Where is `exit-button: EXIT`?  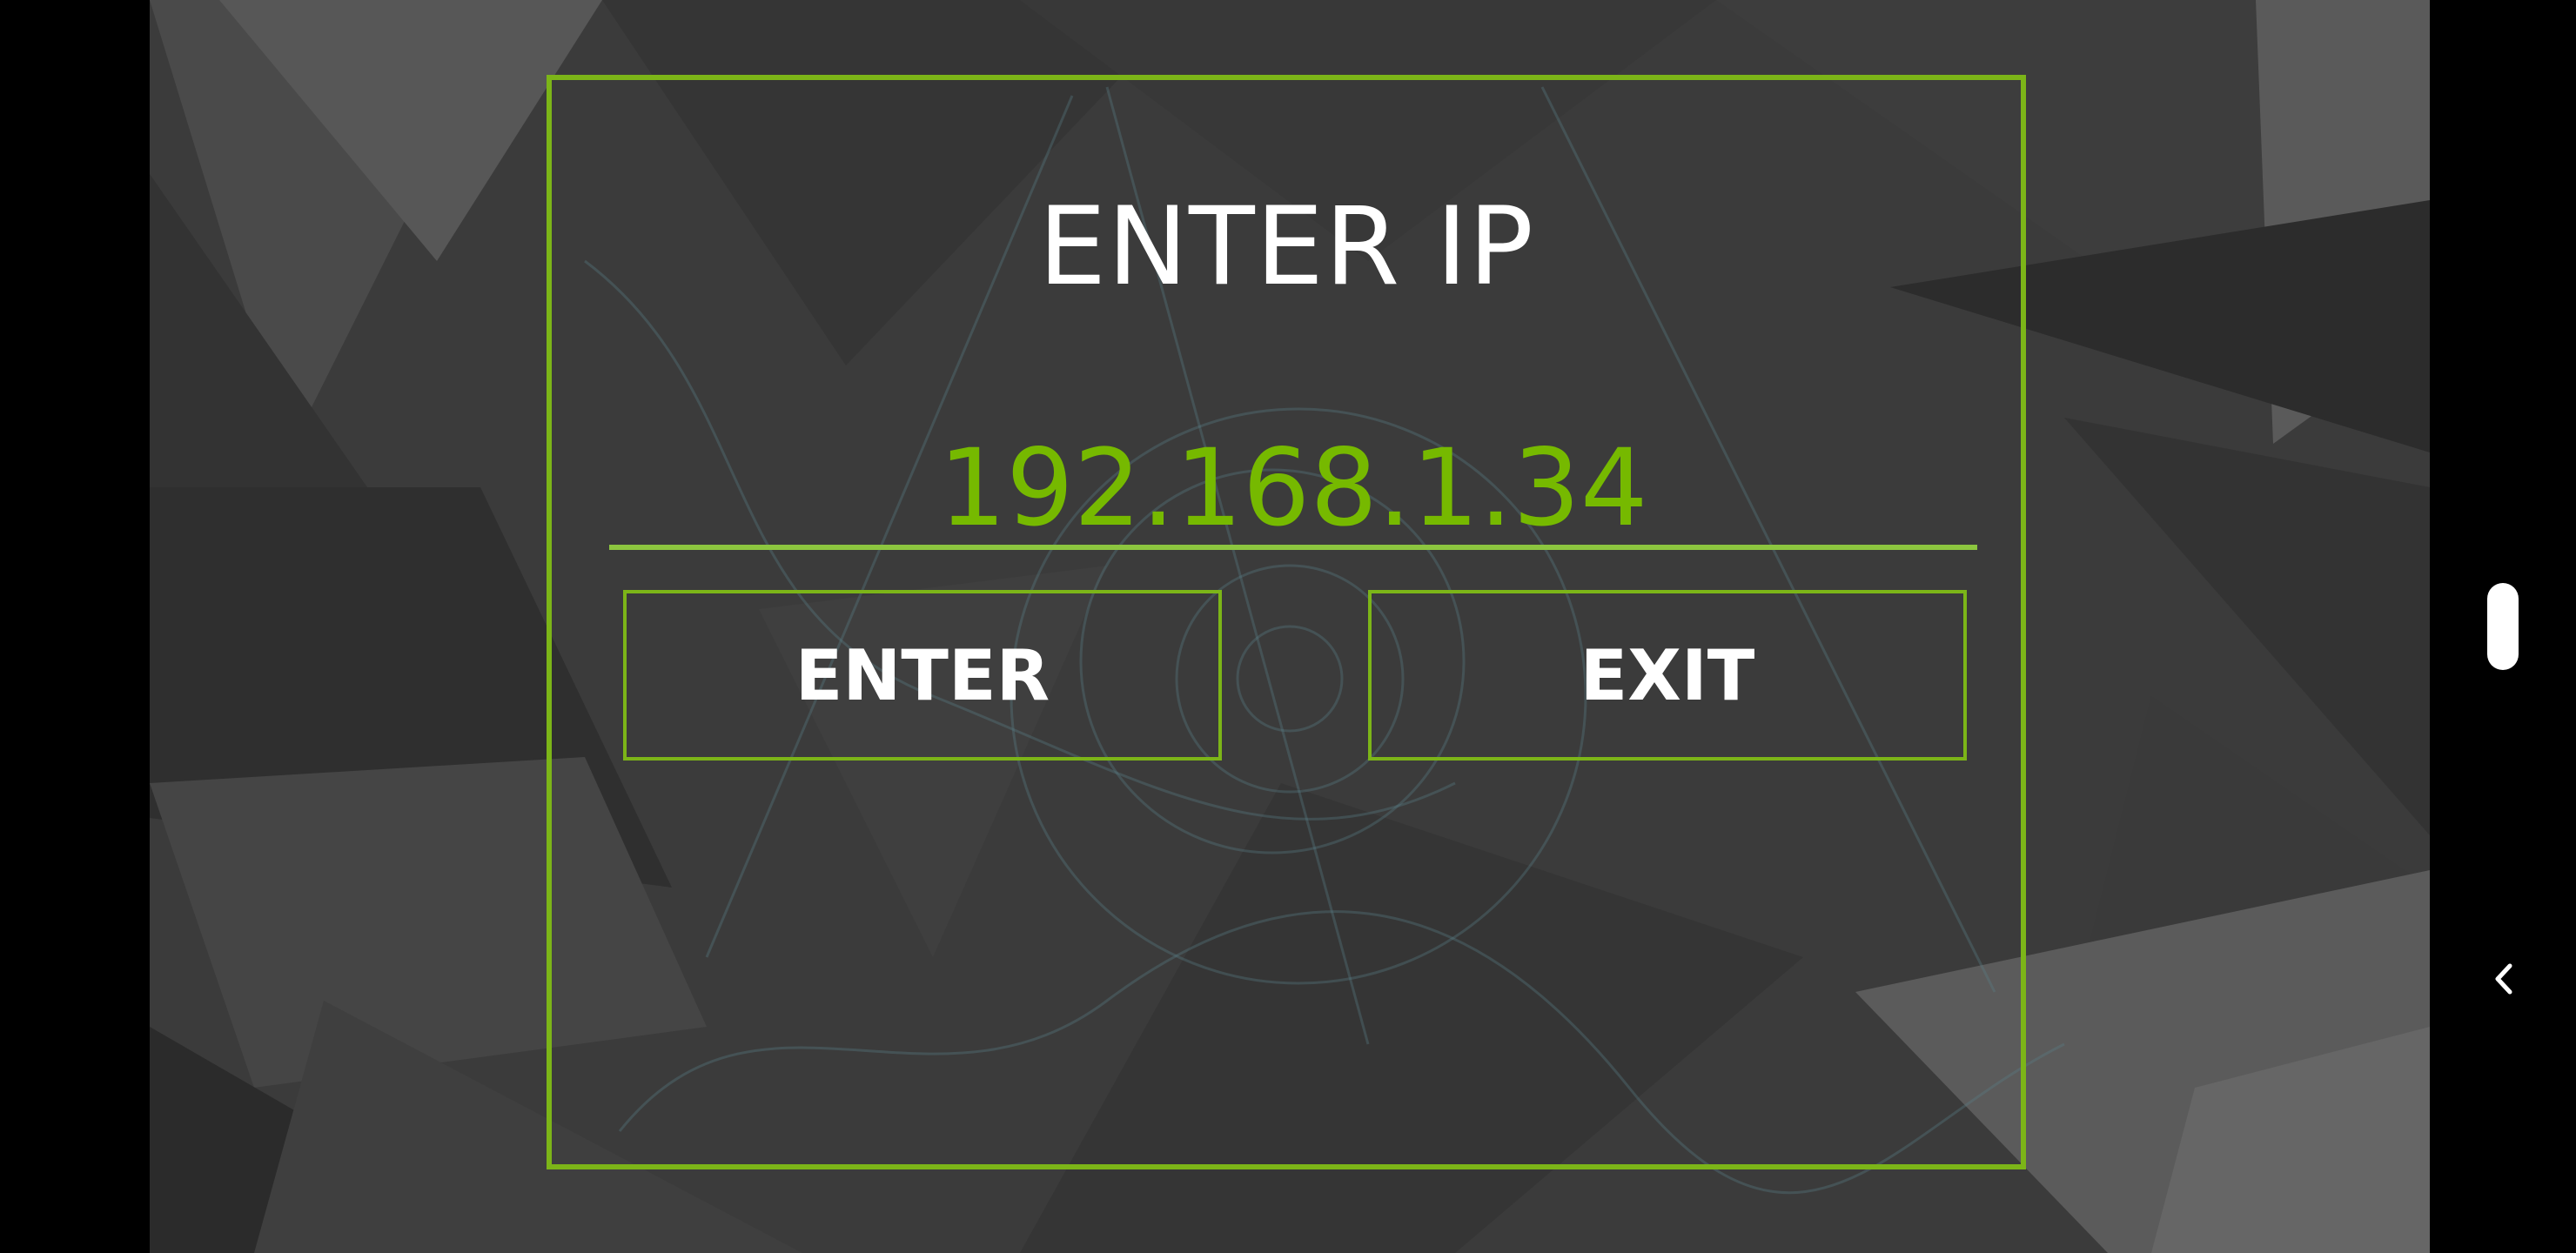
exit-button: EXIT is located at coordinates (1667, 675).